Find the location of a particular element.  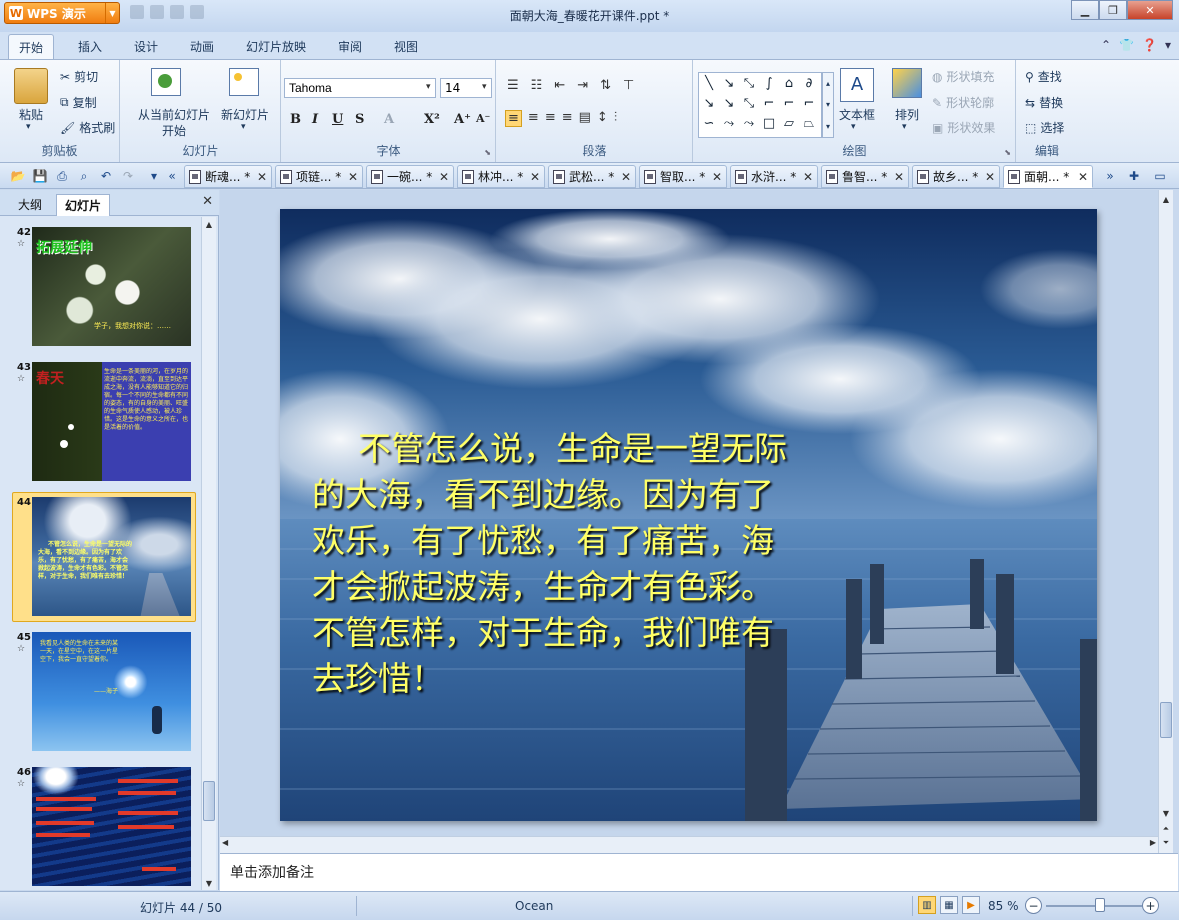

shape-outline-button: ✎ 形状轮廓 is located at coordinates (963, 102).